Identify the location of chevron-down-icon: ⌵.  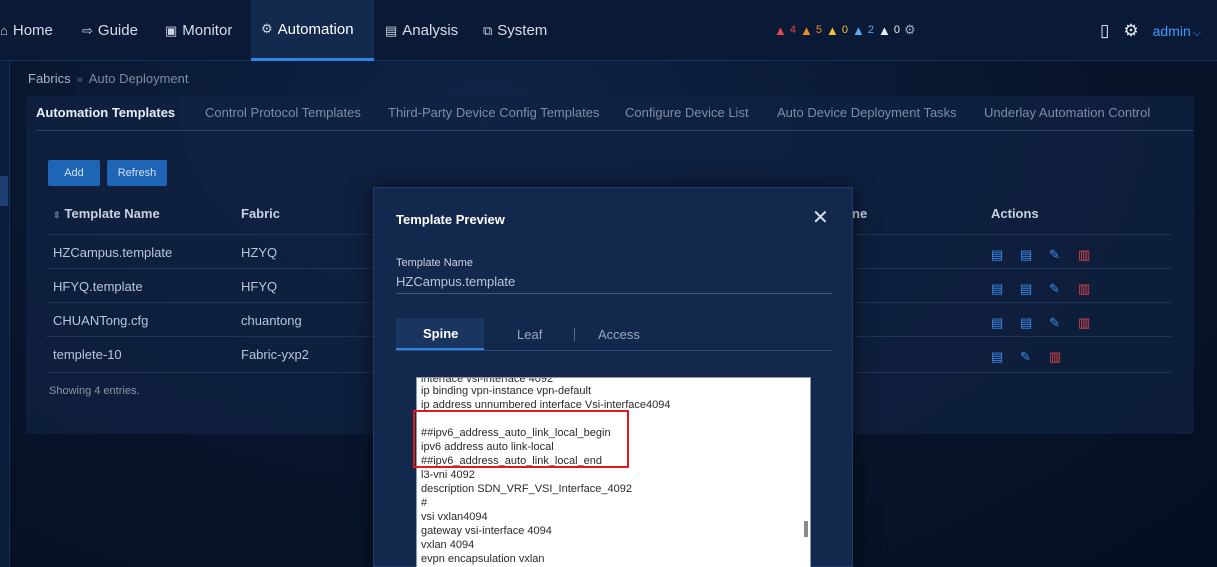
(1197, 32).